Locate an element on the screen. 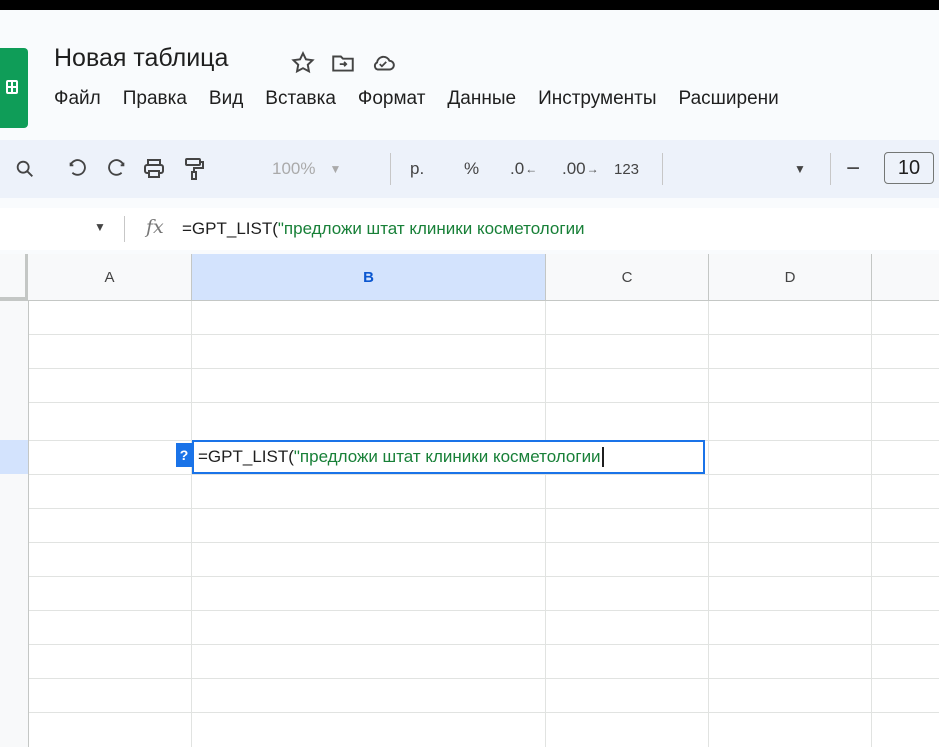 This screenshot has width=939, height=747. menu-extensions: Расширени is located at coordinates (729, 99).